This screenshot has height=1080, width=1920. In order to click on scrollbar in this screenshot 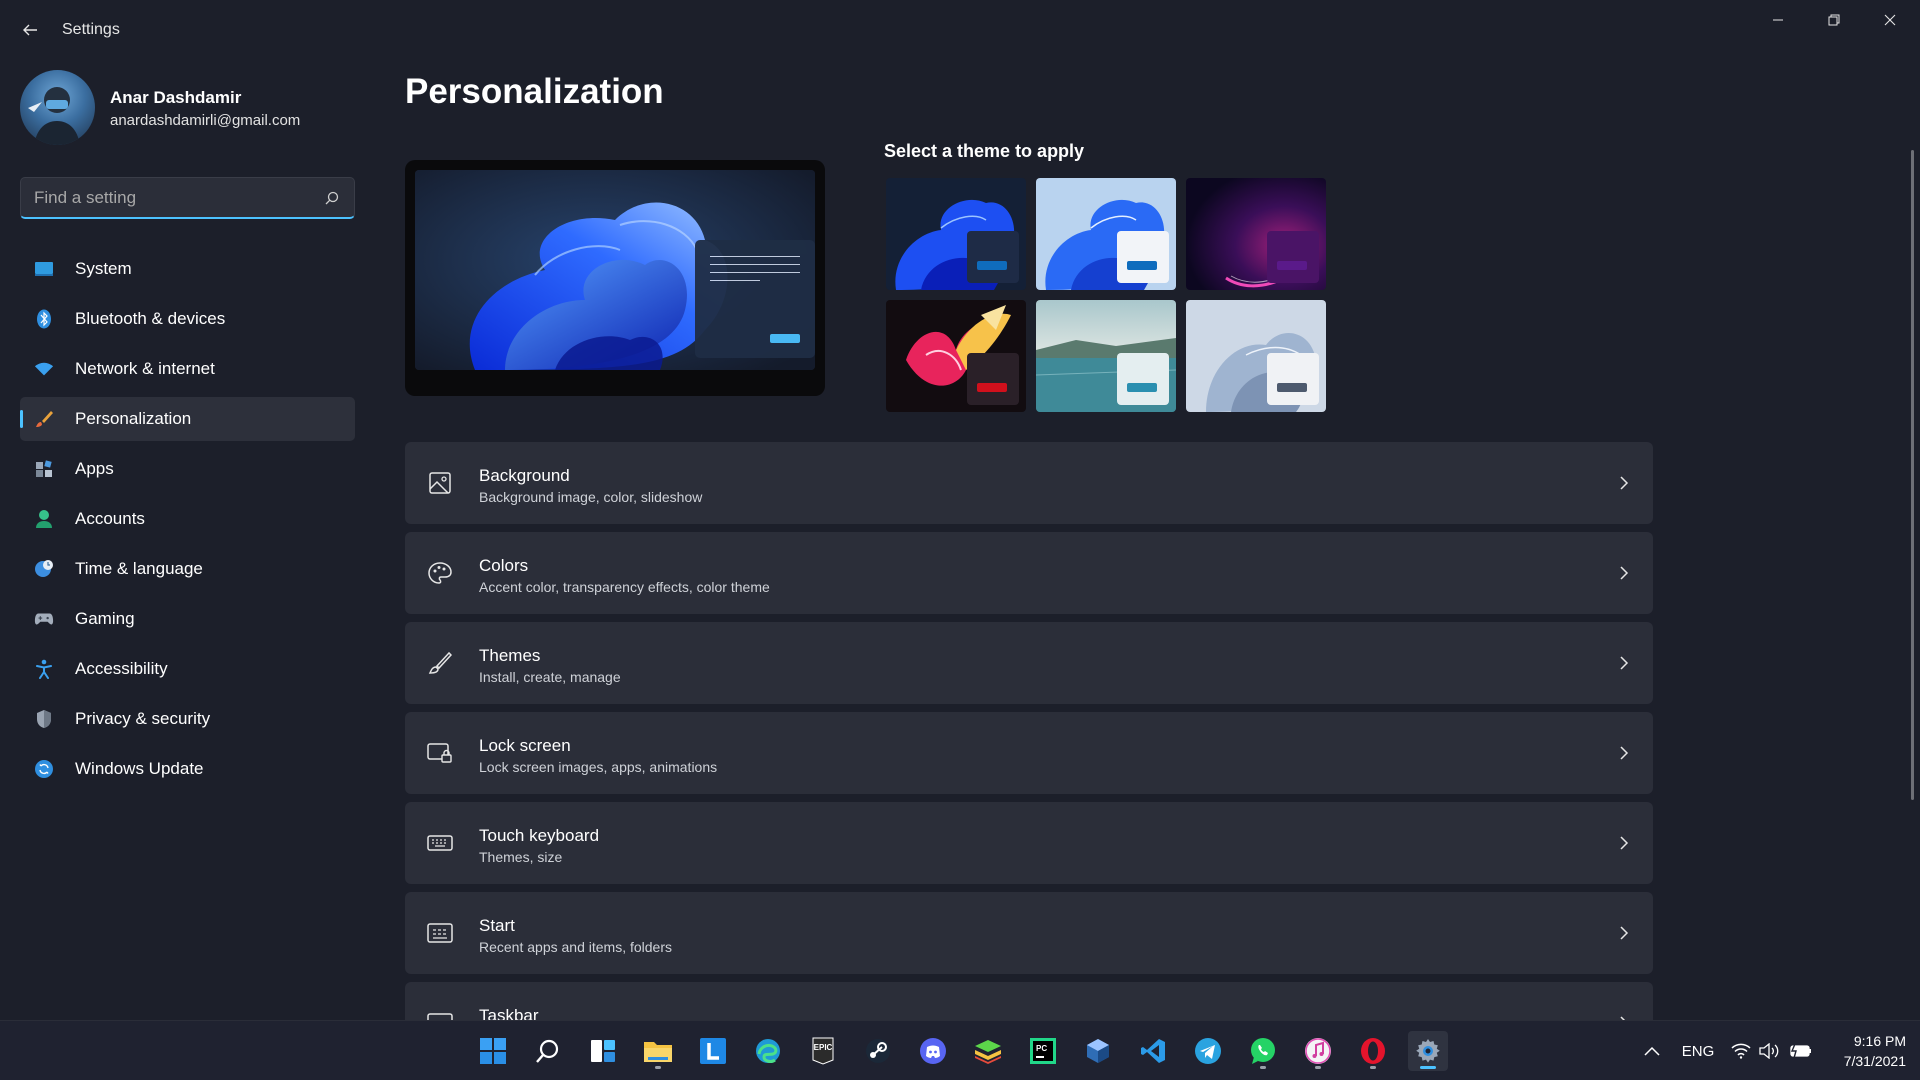, I will do `click(1912, 475)`.